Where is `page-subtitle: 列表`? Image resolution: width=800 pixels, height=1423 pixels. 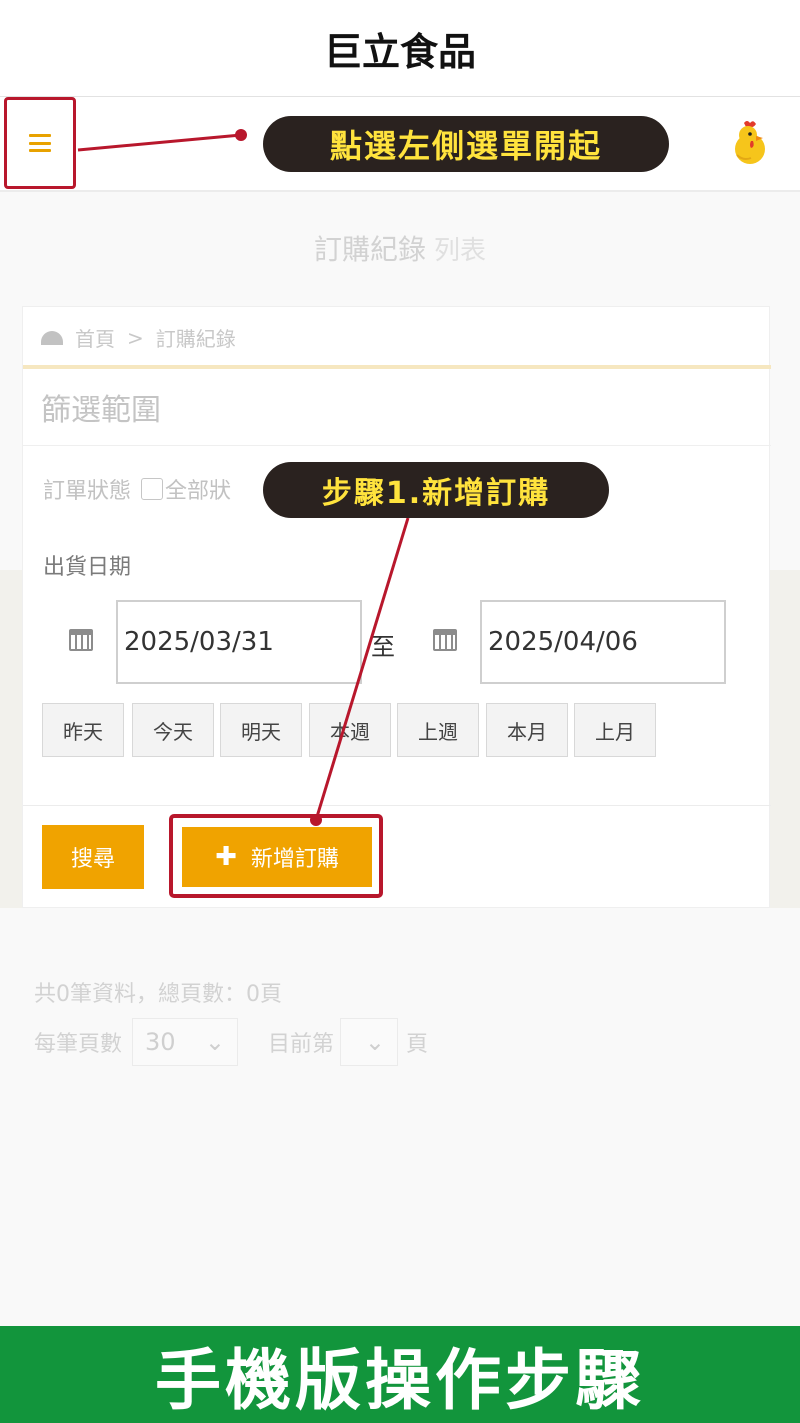
page-subtitle: 列表 is located at coordinates (460, 251).